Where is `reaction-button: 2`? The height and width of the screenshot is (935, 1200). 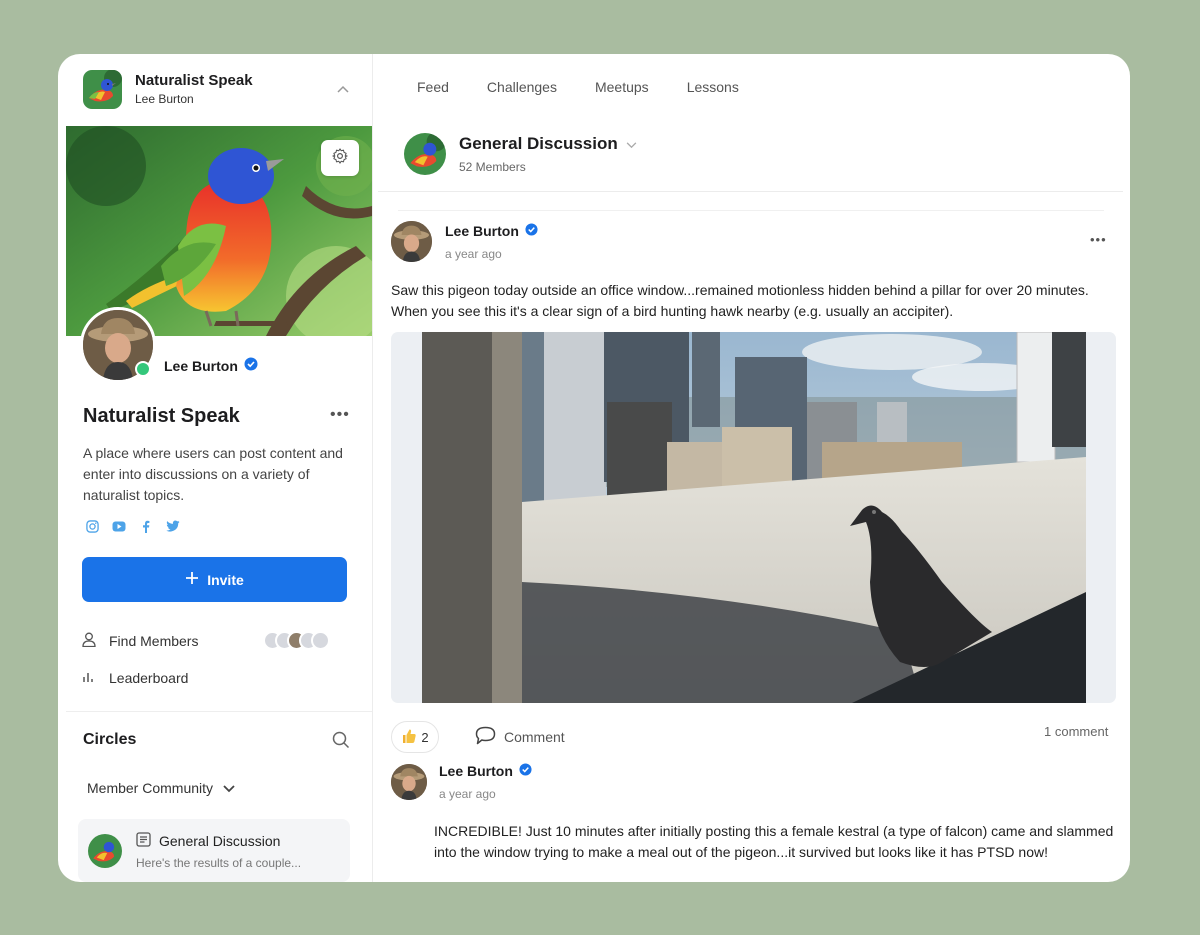
reaction-button: 2 is located at coordinates (415, 737).